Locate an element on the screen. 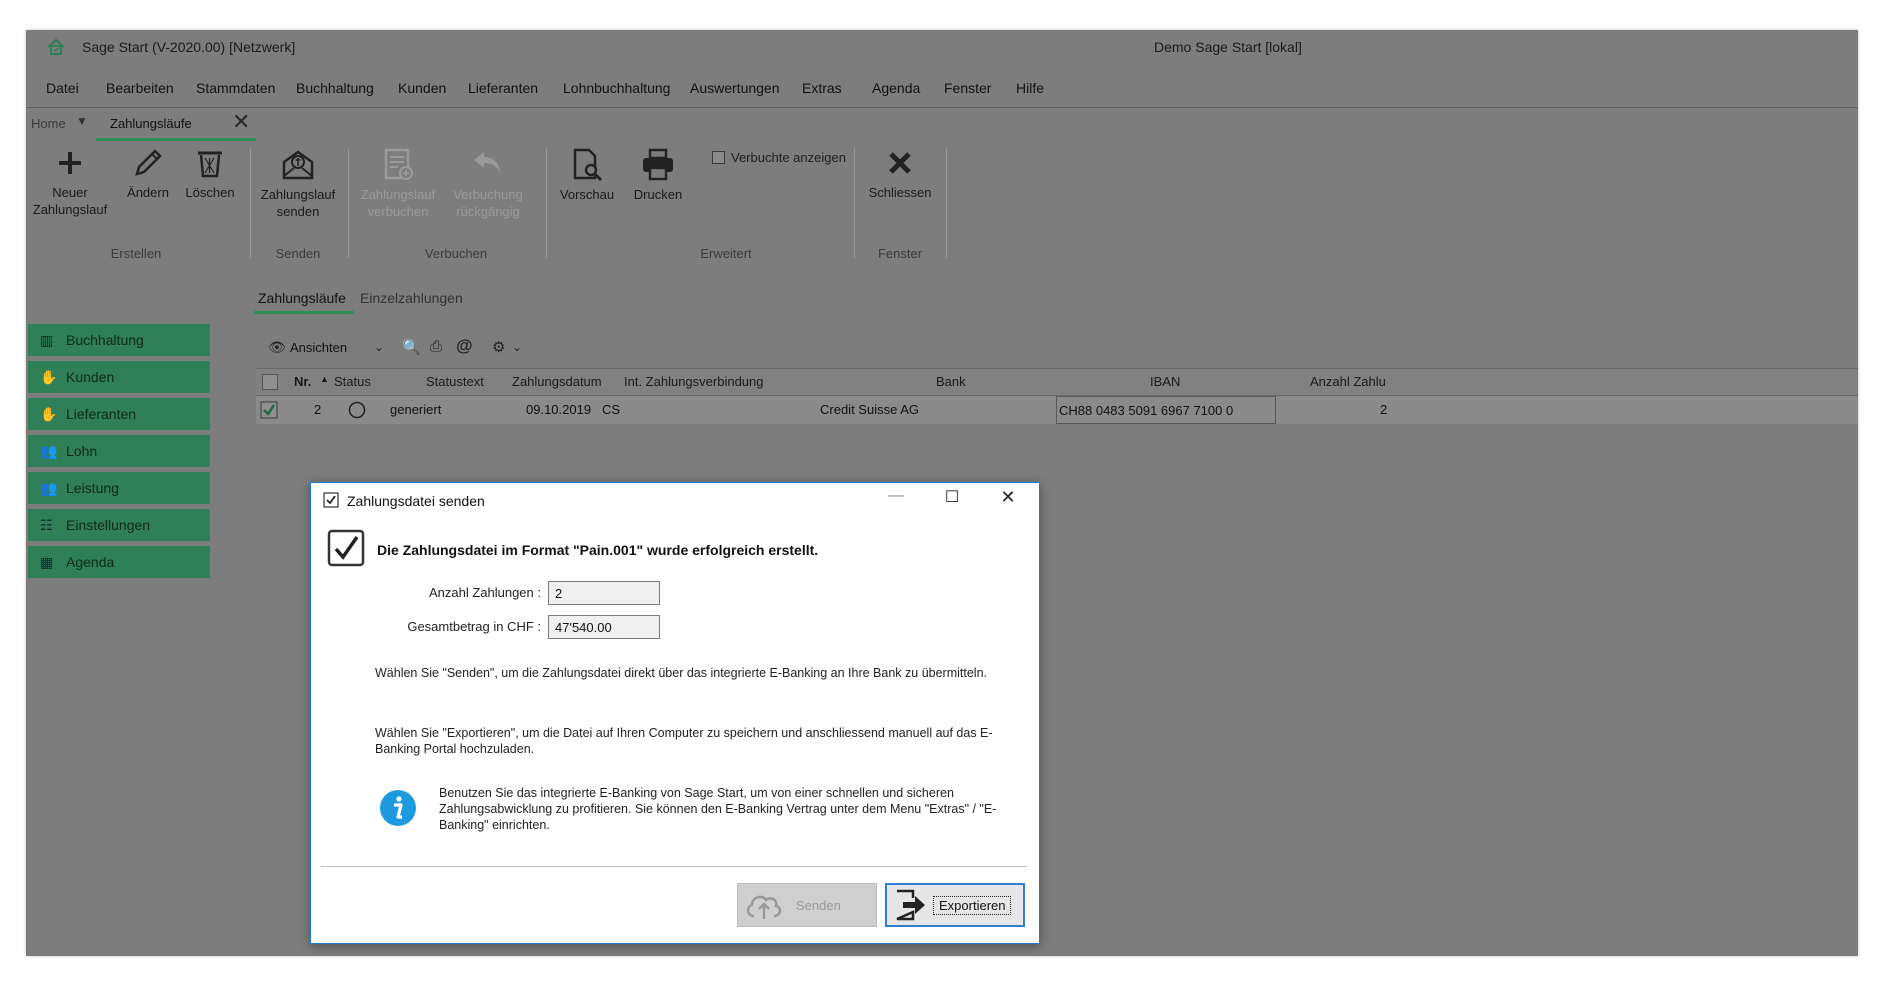 Image resolution: width=1884 pixels, height=985 pixels. menu-lohnbuchhaltung: Lohnbuchhaltung is located at coordinates (616, 88).